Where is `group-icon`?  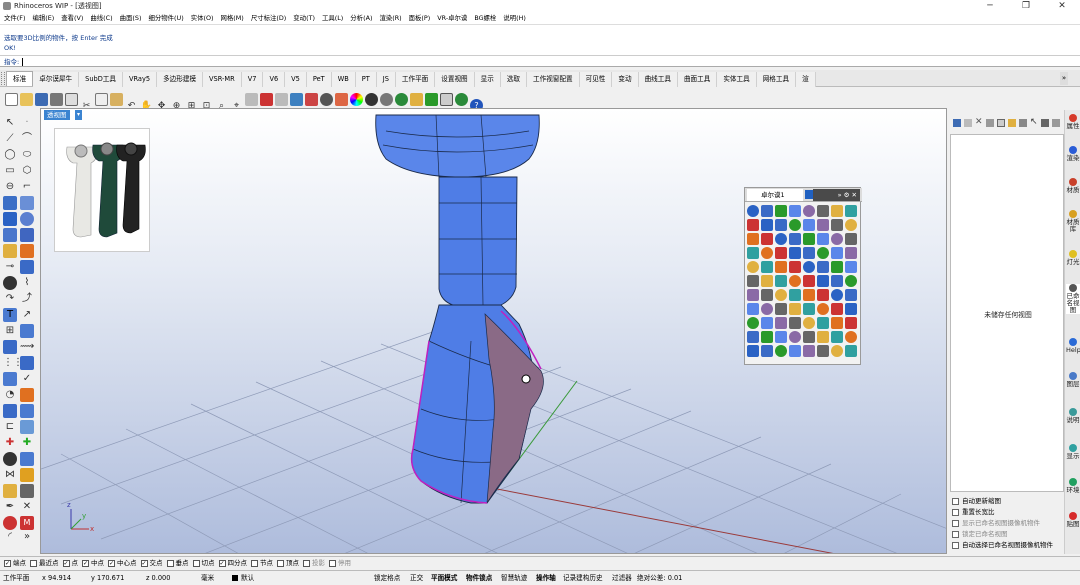 group-icon is located at coordinates (446, 99).